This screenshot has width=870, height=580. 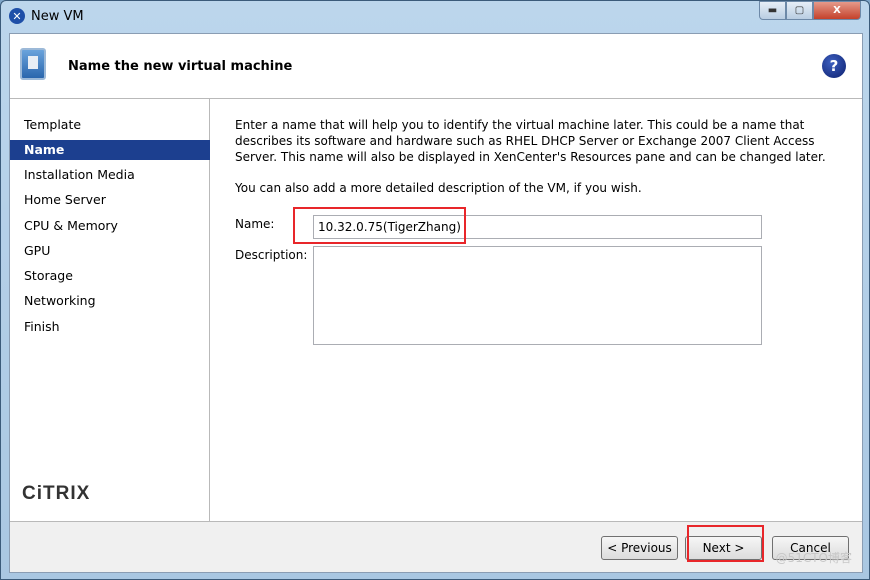 What do you see at coordinates (56, 493) in the screenshot?
I see `citrix-logo: CiTRIX` at bounding box center [56, 493].